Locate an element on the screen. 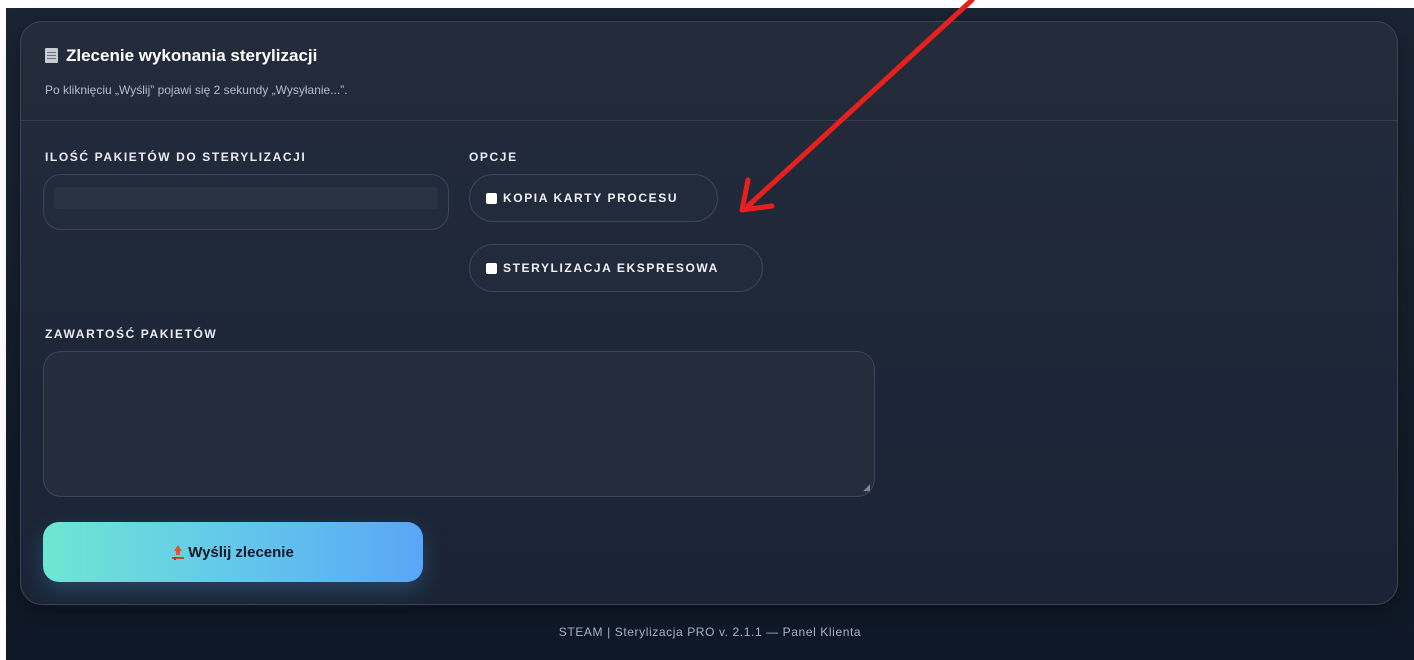  option-process-card-copy: KOPIA KARTY PROCESU is located at coordinates (593, 198).